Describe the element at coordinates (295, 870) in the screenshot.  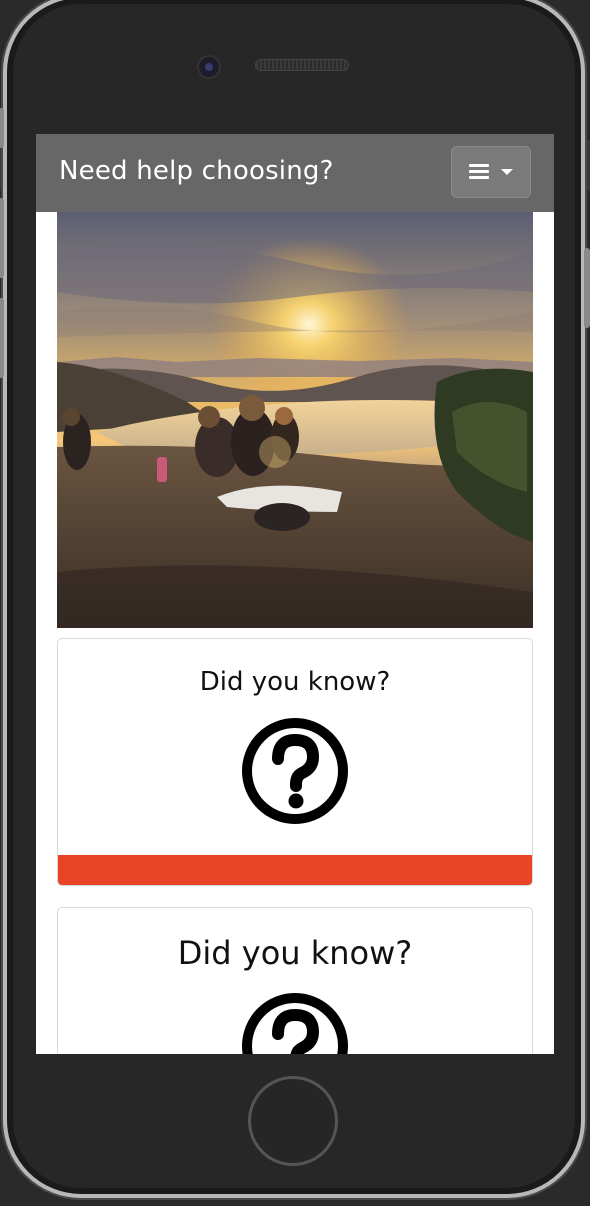
I see `card-accent-bar` at that location.